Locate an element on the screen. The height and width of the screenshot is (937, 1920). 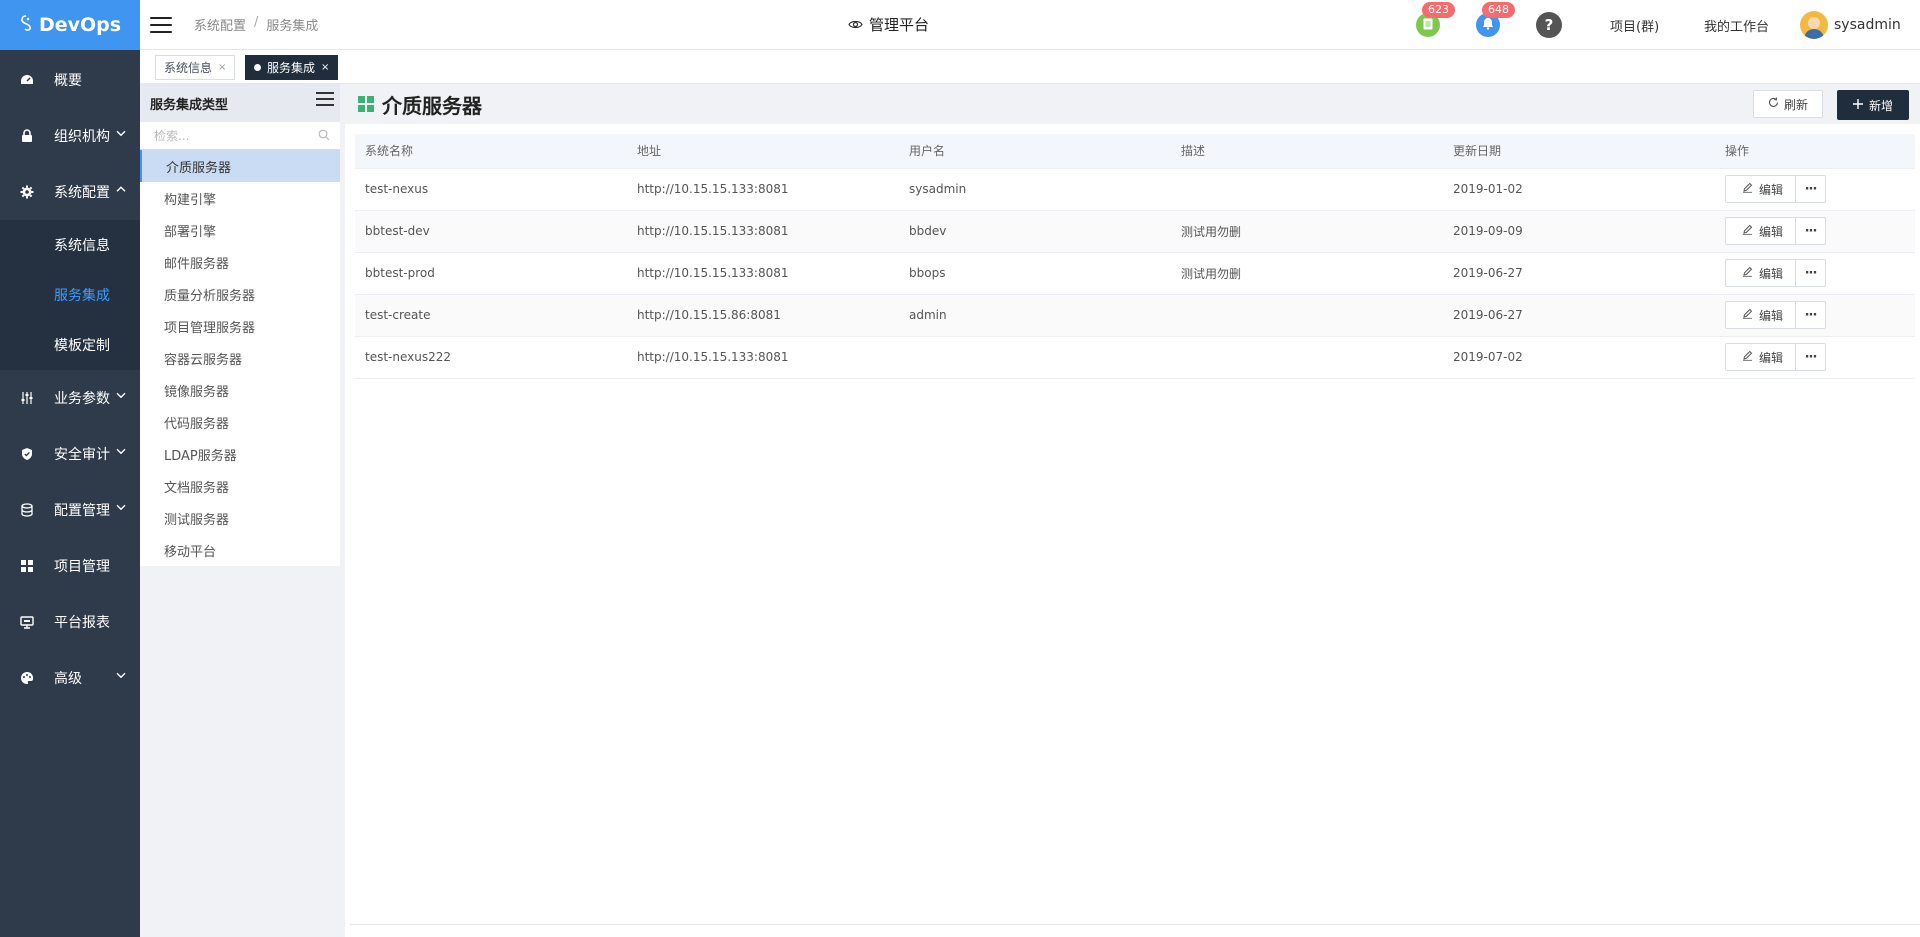
plus-icon is located at coordinates (1857, 105).